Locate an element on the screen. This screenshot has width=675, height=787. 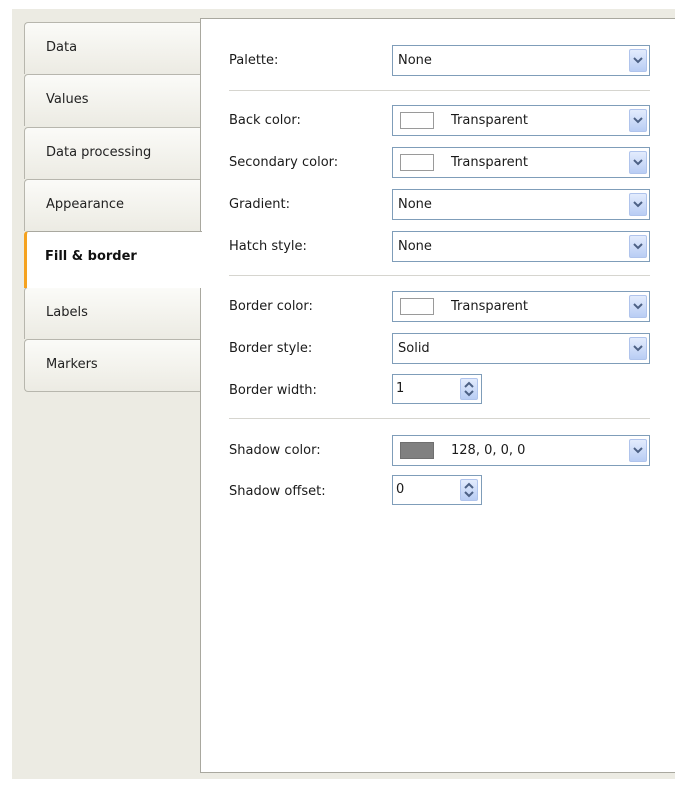
tab-appearance: Appearance is located at coordinates (112, 205).